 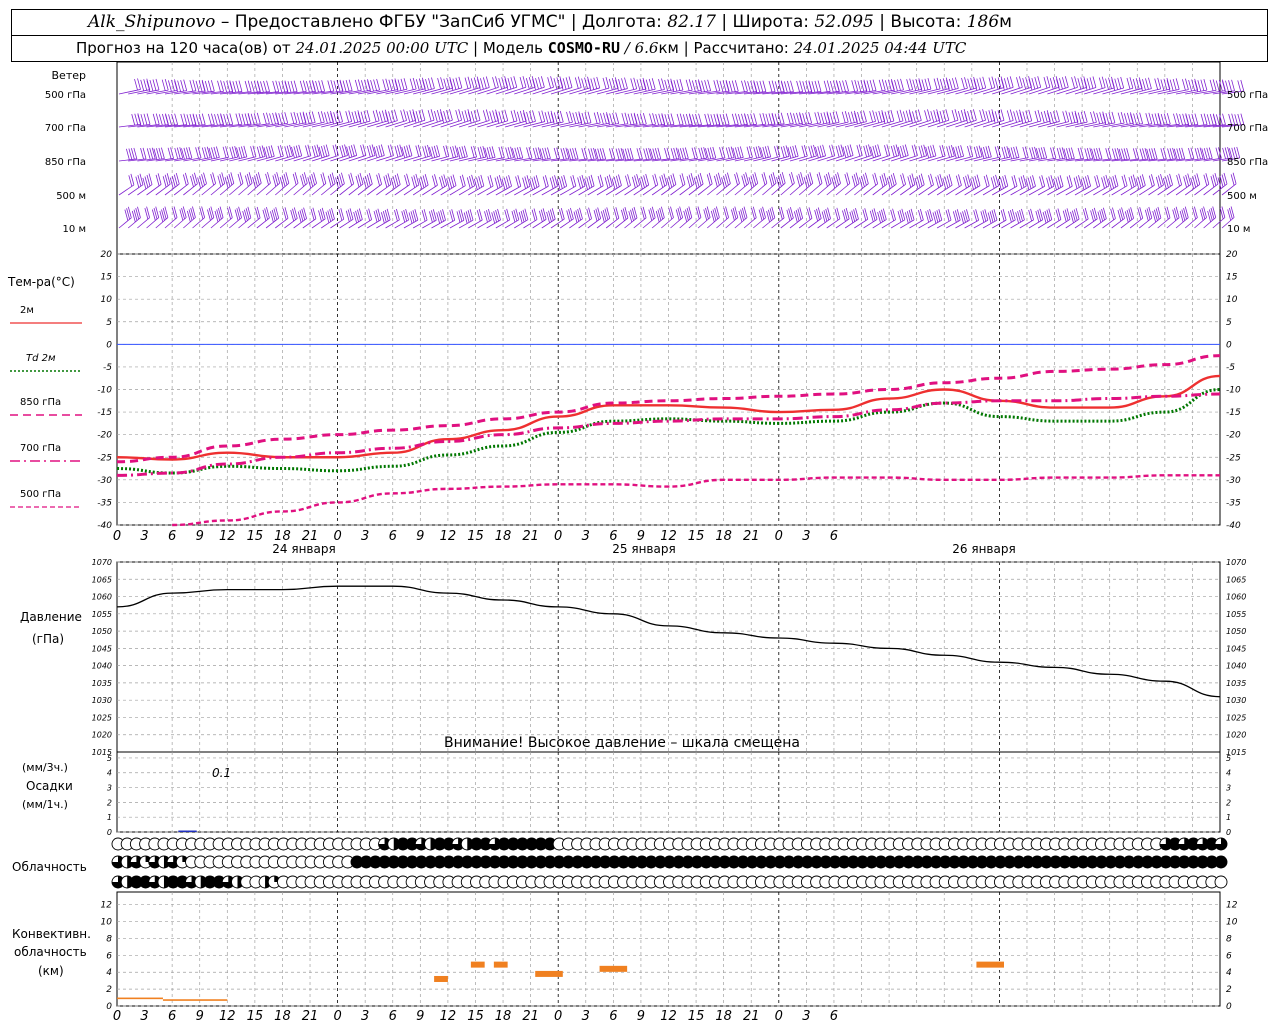 I want to click on temp-ytick-left: 0, so click(x=109, y=345).